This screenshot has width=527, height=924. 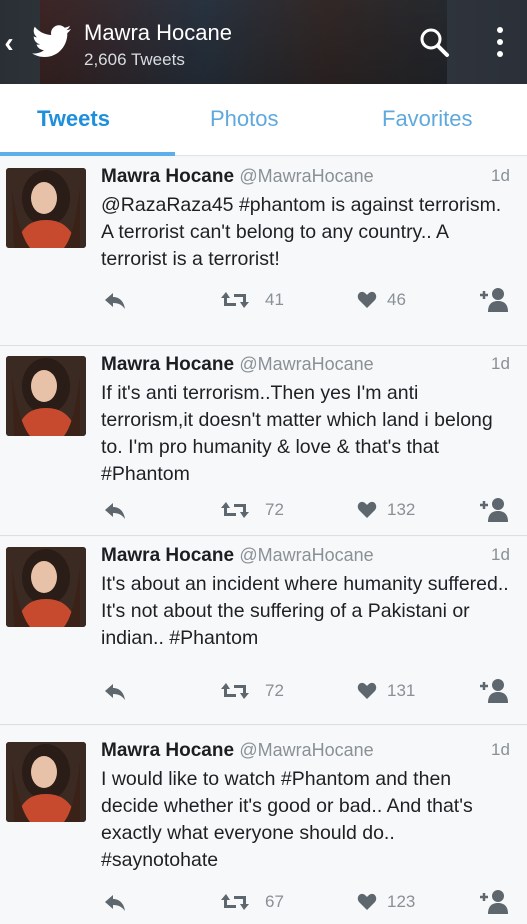 I want to click on twitter-bird-icon, so click(x=51, y=41).